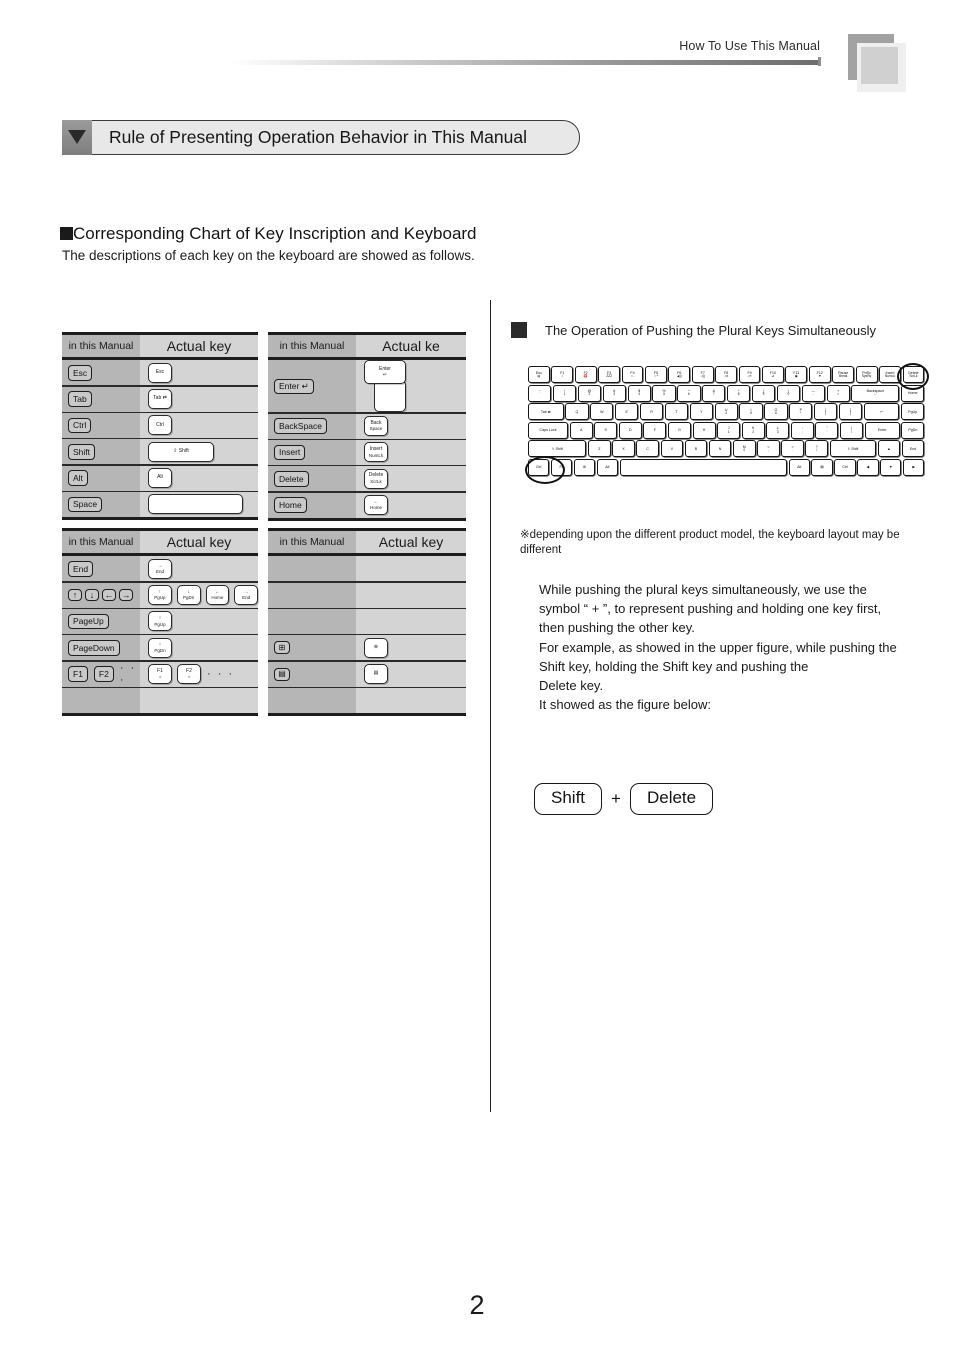 The width and height of the screenshot is (954, 1350). I want to click on page-header: How To Use This Manual, so click(477, 55).